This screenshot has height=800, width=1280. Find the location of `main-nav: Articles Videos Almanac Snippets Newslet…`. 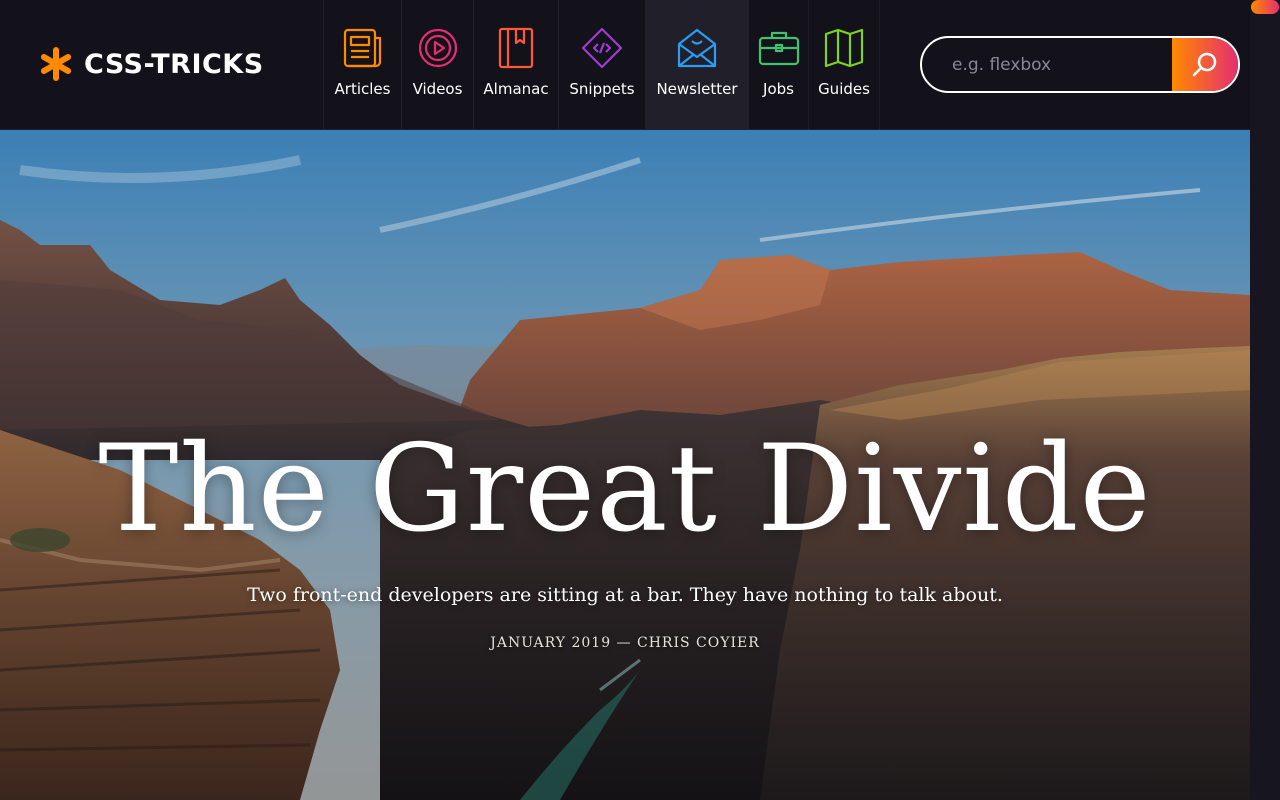

main-nav: Articles Videos Almanac Snippets Newslet… is located at coordinates (601, 65).